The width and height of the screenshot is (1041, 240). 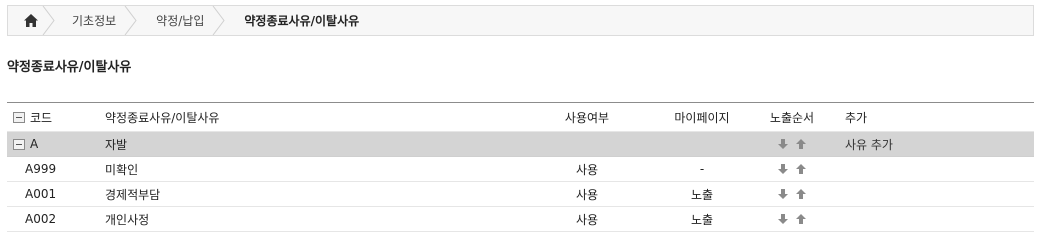 I want to click on header-use: 사용여부, so click(x=587, y=117).